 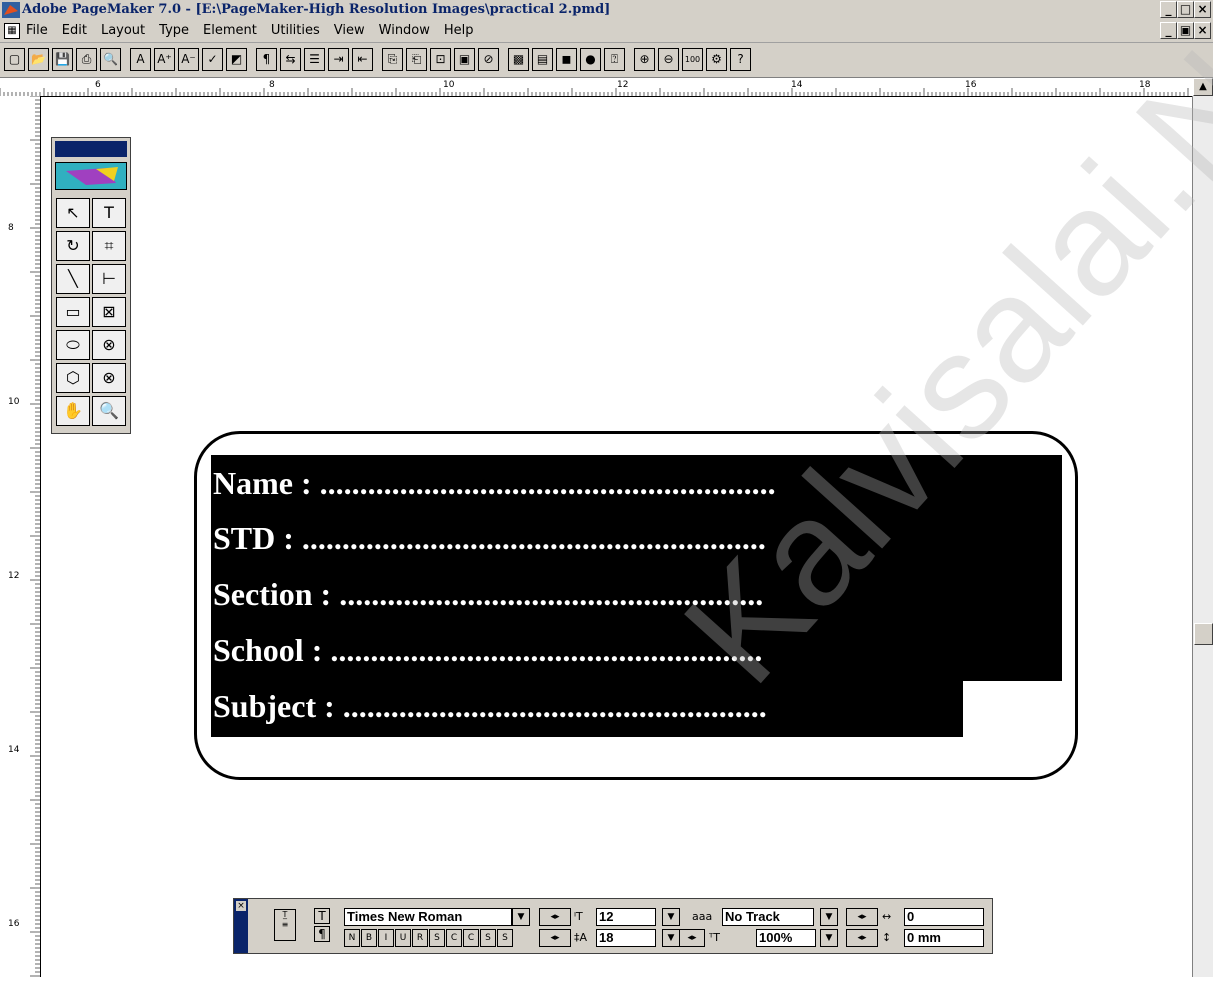 I want to click on width-nudge-icon: ◂▸, so click(x=692, y=938).